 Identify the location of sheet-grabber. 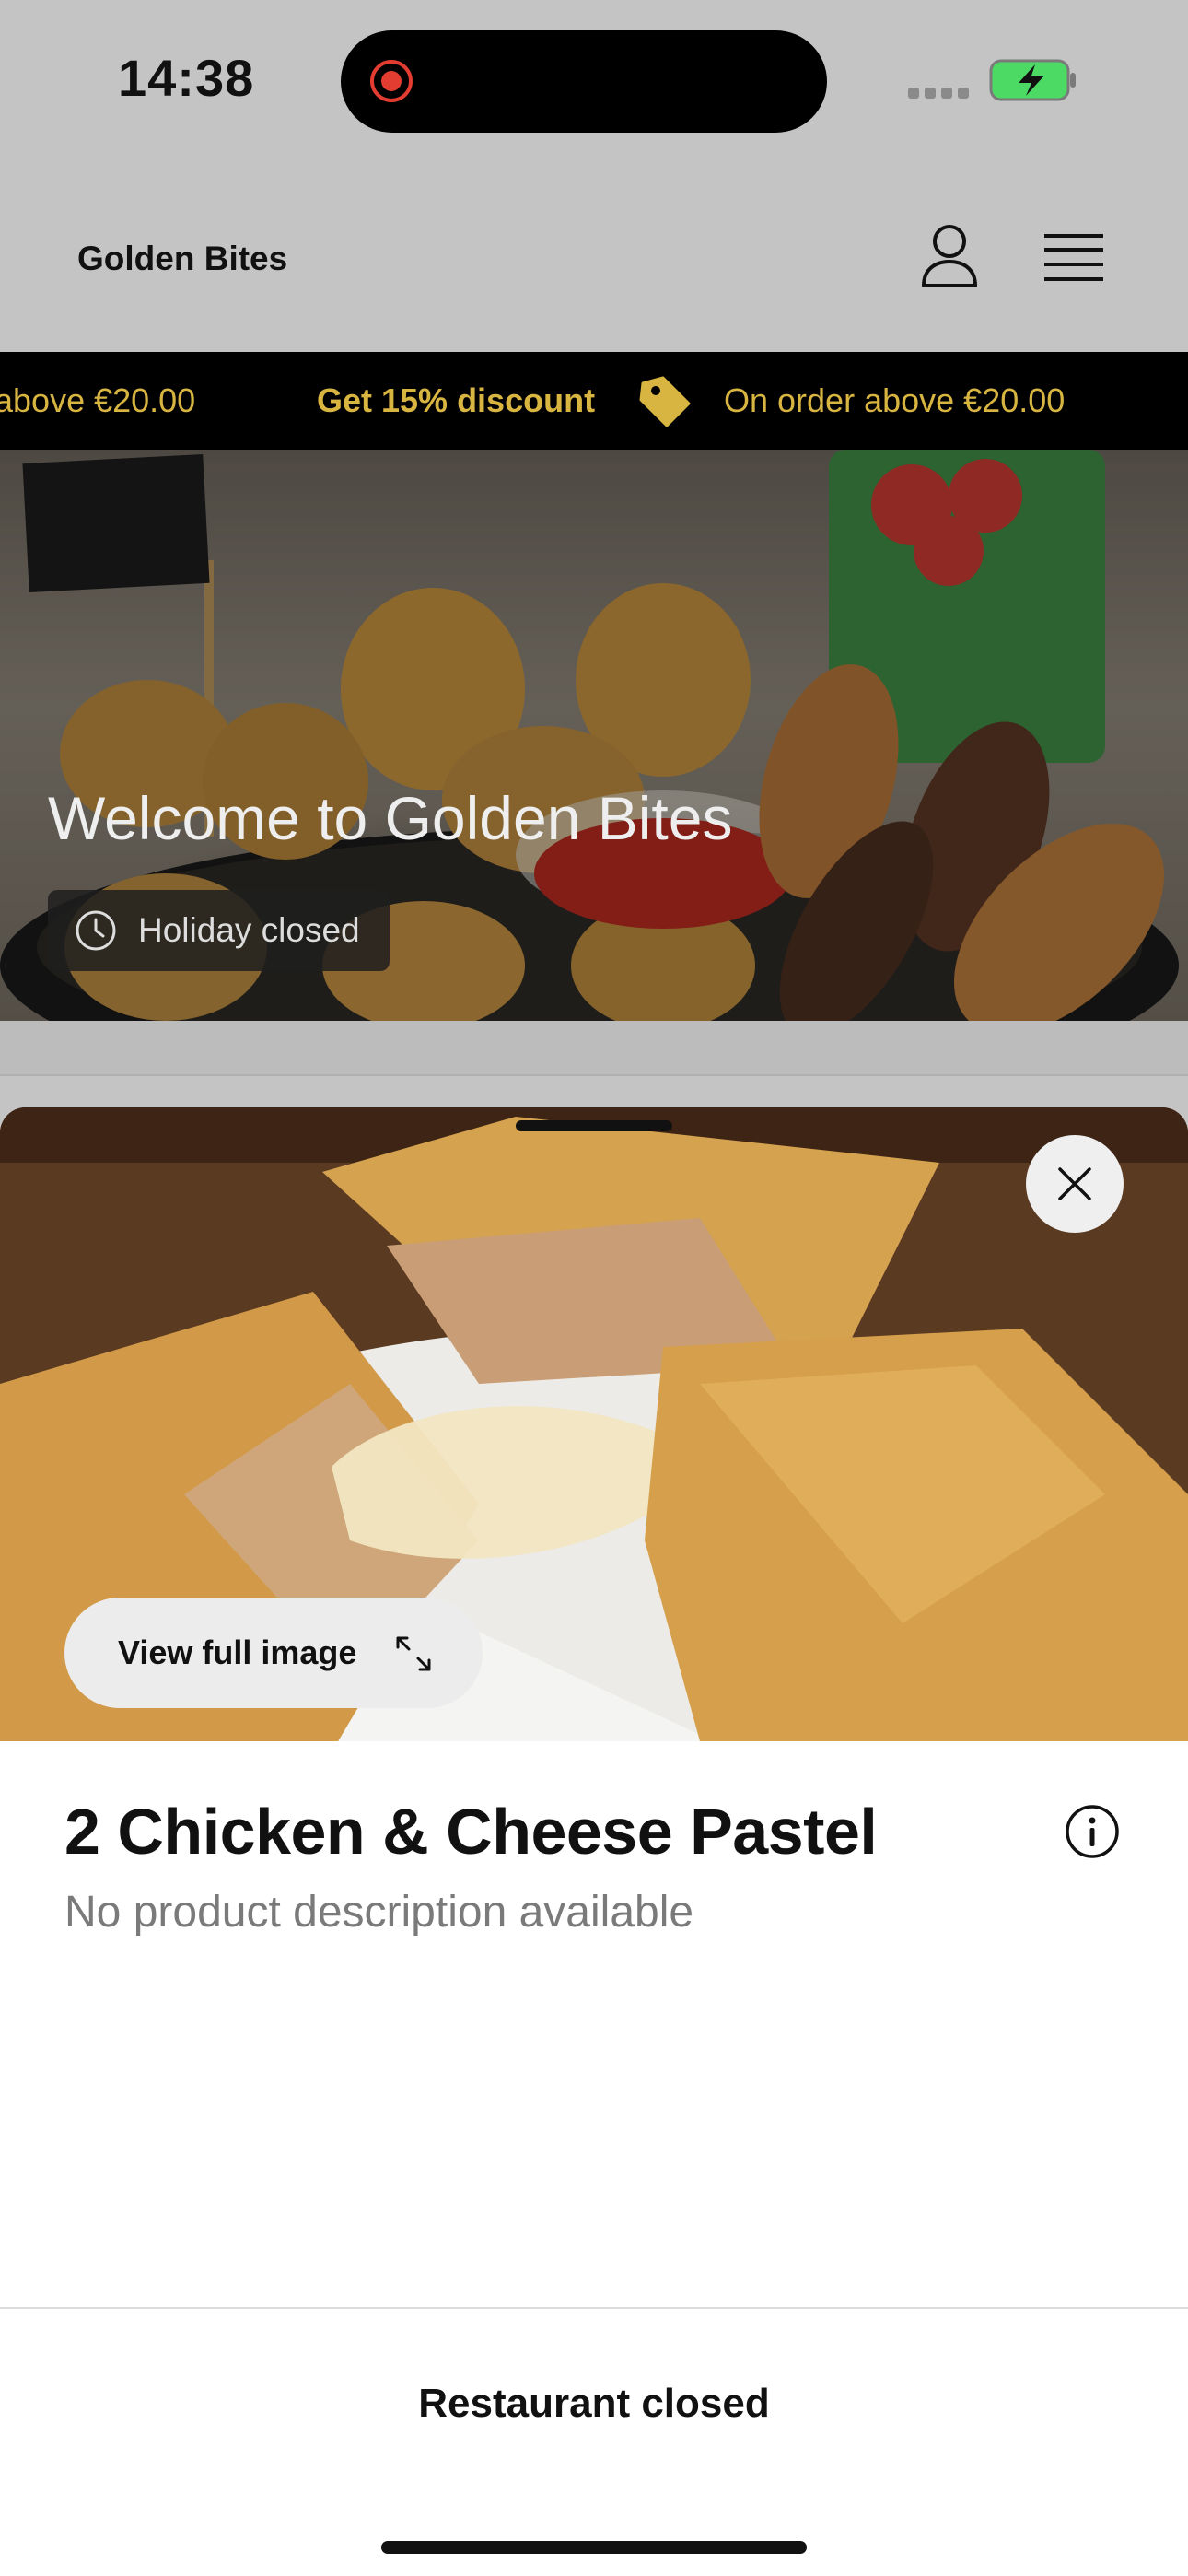
(594, 1125).